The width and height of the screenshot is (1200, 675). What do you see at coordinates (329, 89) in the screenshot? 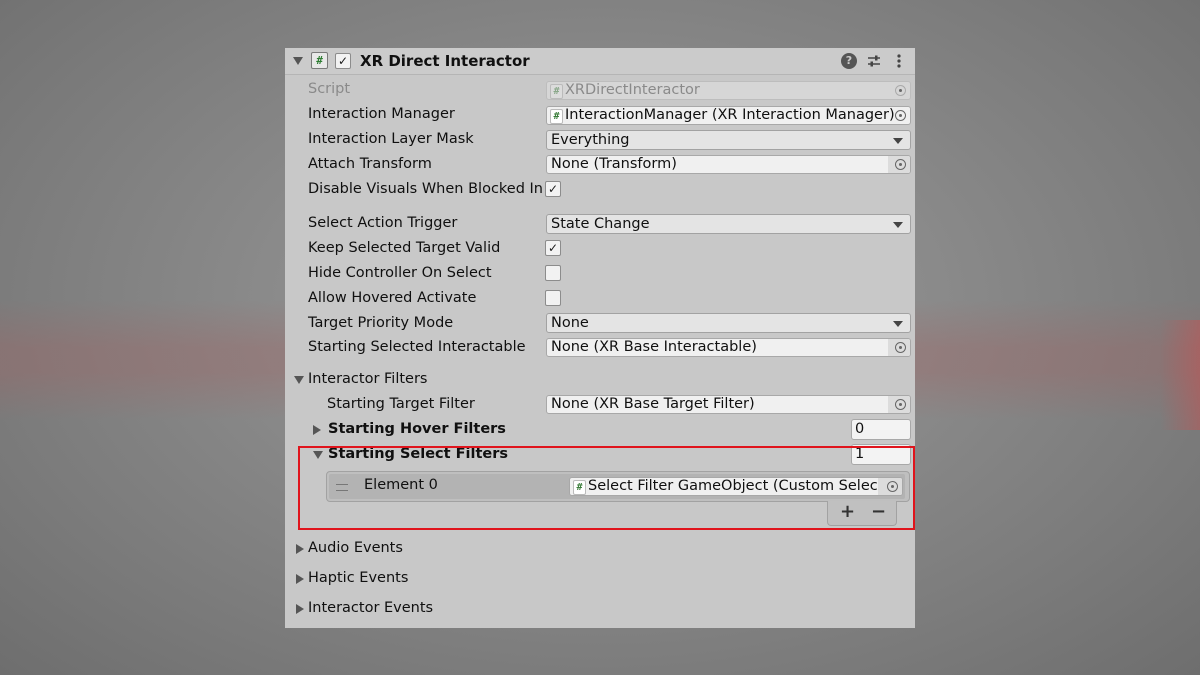
I see `script-label: Script` at bounding box center [329, 89].